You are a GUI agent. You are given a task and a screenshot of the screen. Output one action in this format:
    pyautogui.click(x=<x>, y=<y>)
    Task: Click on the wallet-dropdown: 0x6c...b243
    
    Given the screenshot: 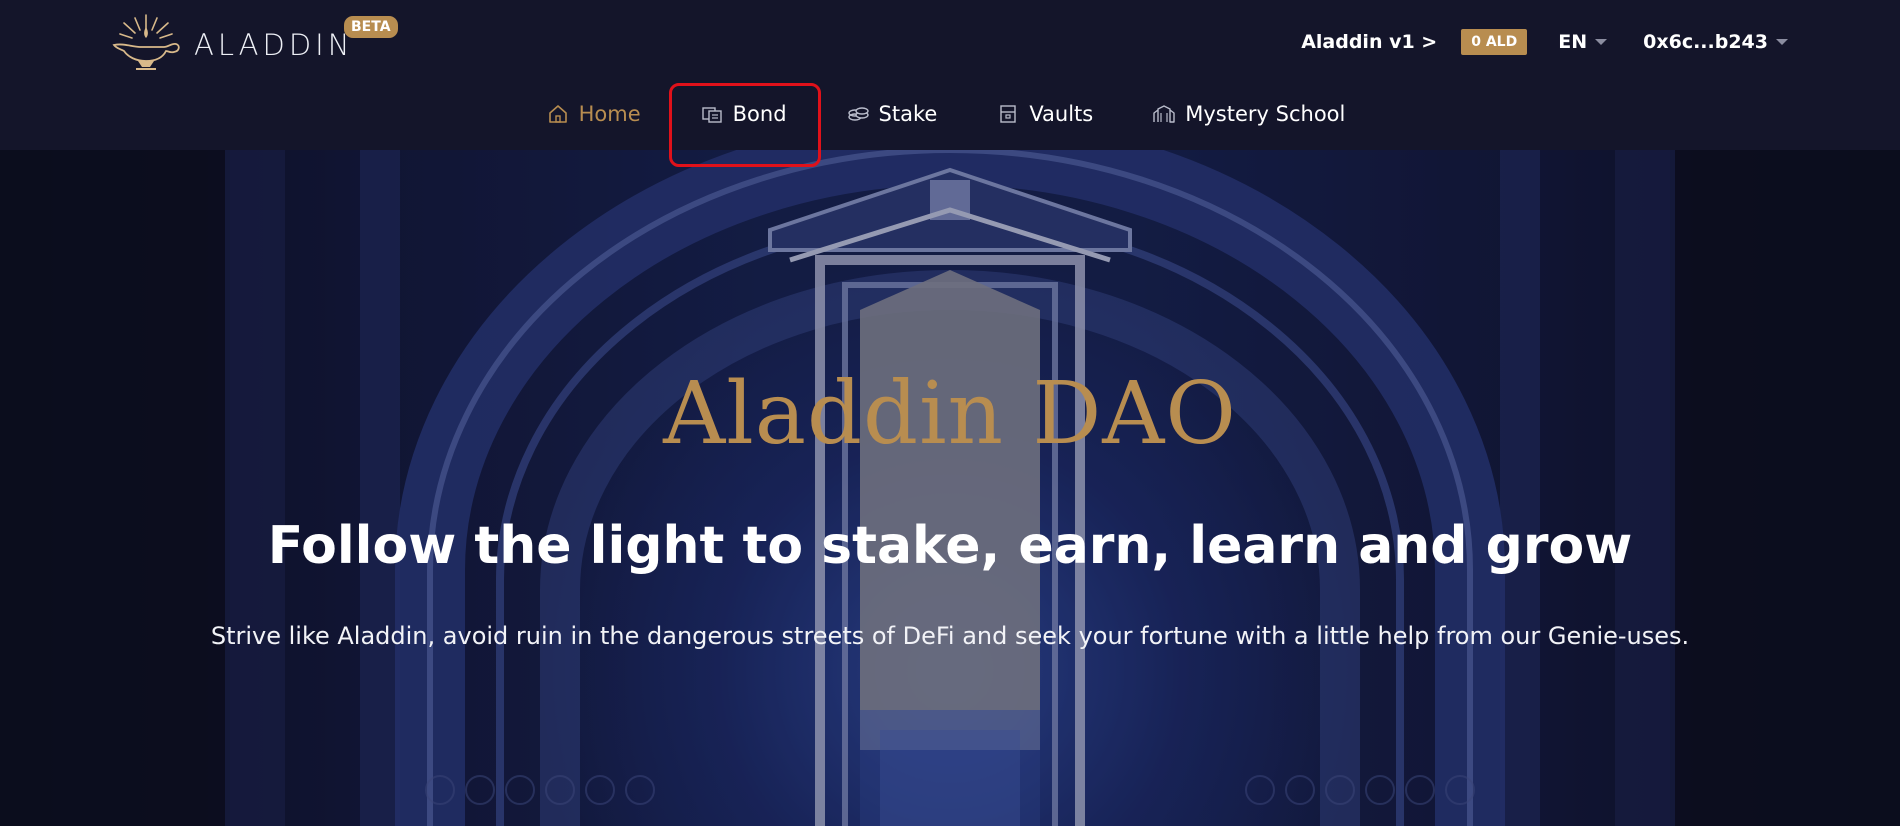 What is the action you would take?
    pyautogui.click(x=1715, y=42)
    